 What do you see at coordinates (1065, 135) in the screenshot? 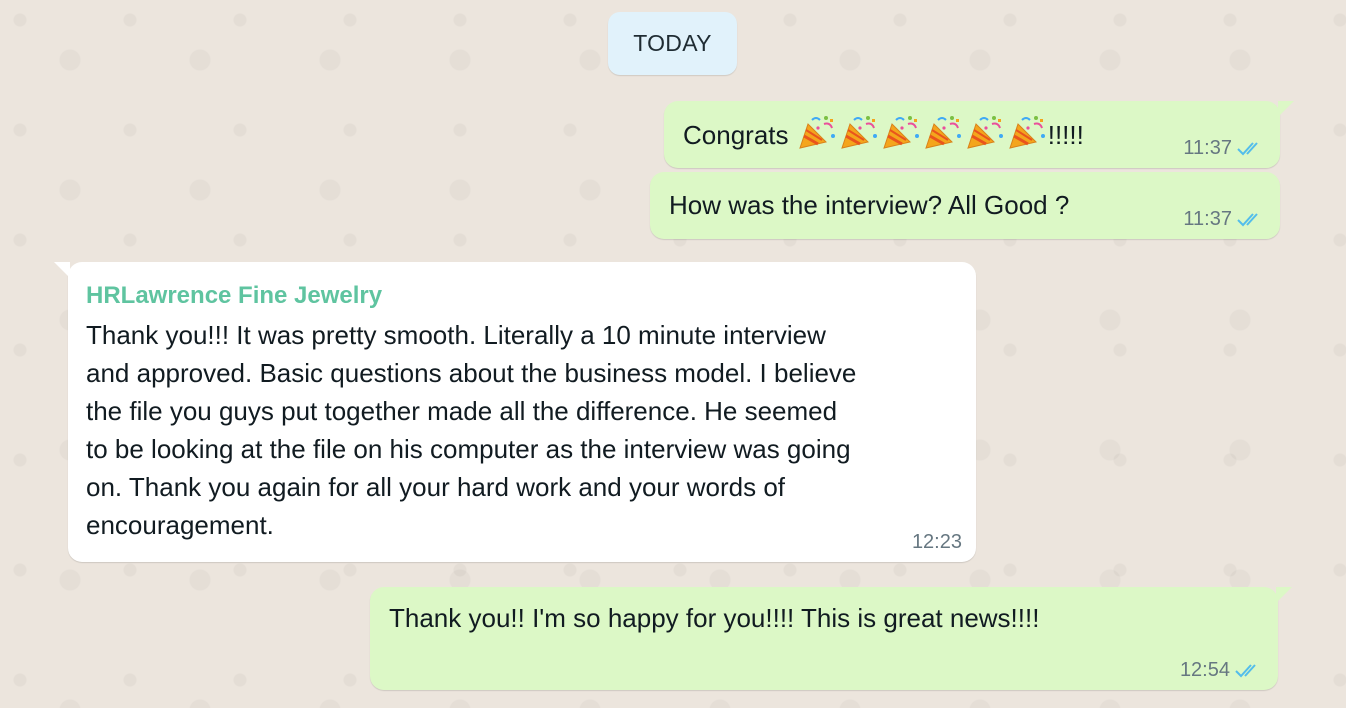
I see `message-suffix: !!!!!` at bounding box center [1065, 135].